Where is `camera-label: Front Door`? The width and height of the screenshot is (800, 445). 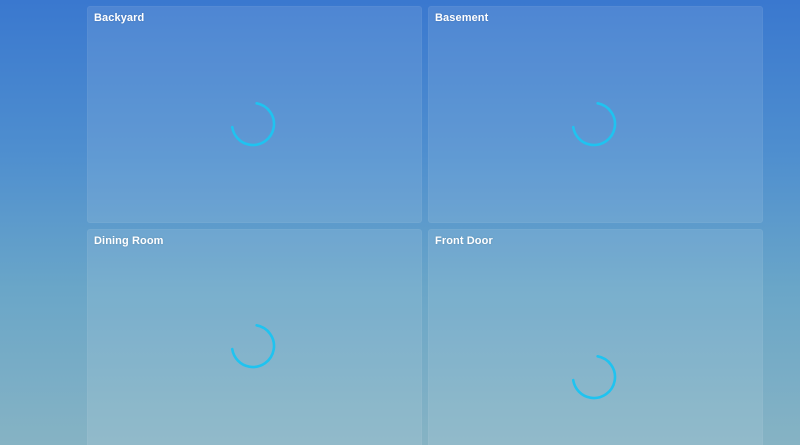
camera-label: Front Door is located at coordinates (464, 241).